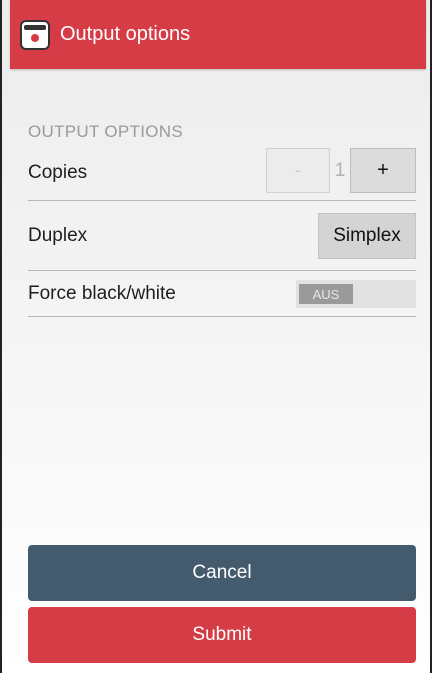 The image size is (432, 673). What do you see at coordinates (125, 34) in the screenshot?
I see `app-title: Output options` at bounding box center [125, 34].